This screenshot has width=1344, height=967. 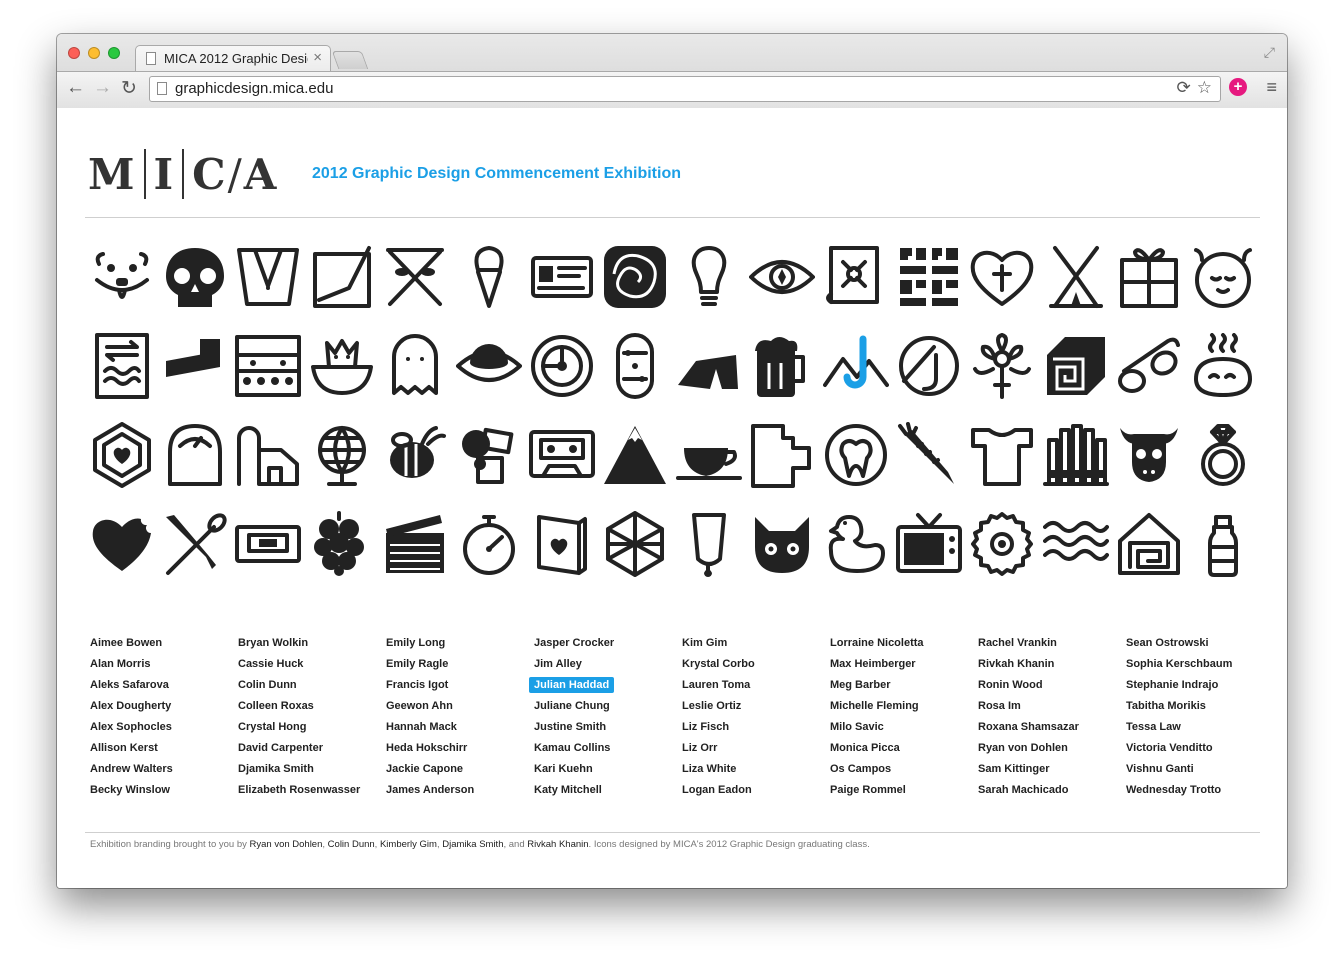 I want to click on student-name-link: Juliane Chung, so click(x=608, y=706).